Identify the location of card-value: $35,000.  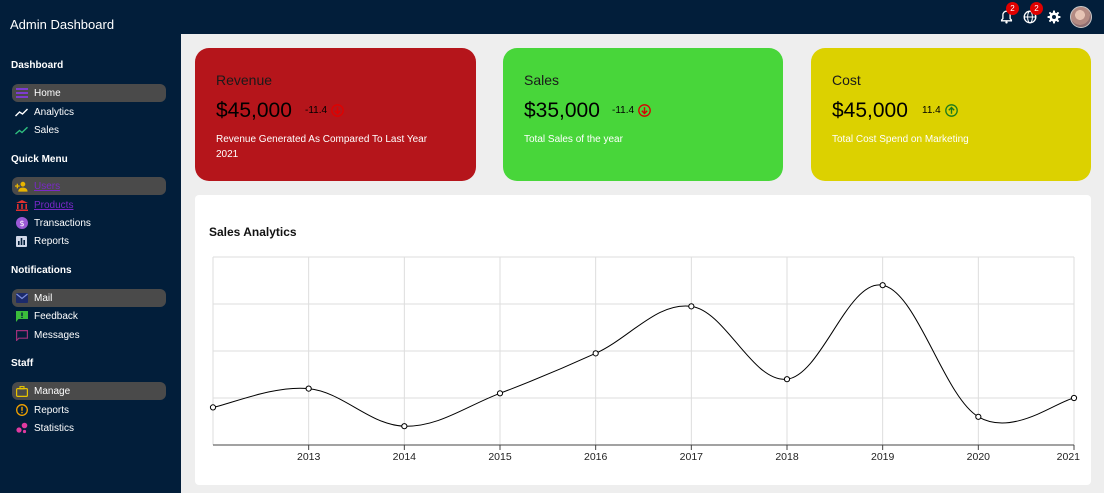
(562, 110).